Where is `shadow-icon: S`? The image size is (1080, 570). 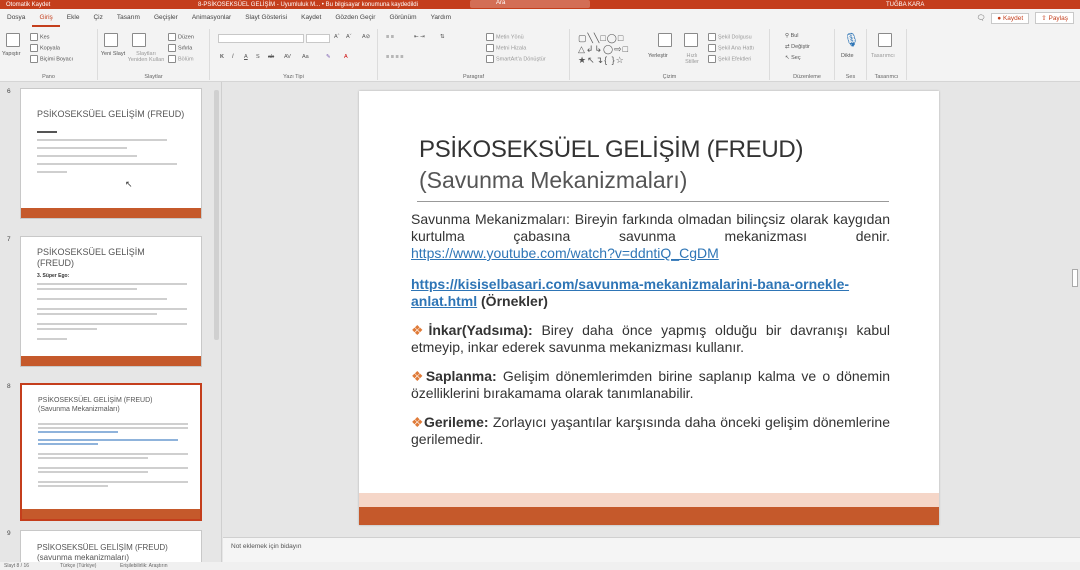
shadow-icon: S is located at coordinates (258, 57).